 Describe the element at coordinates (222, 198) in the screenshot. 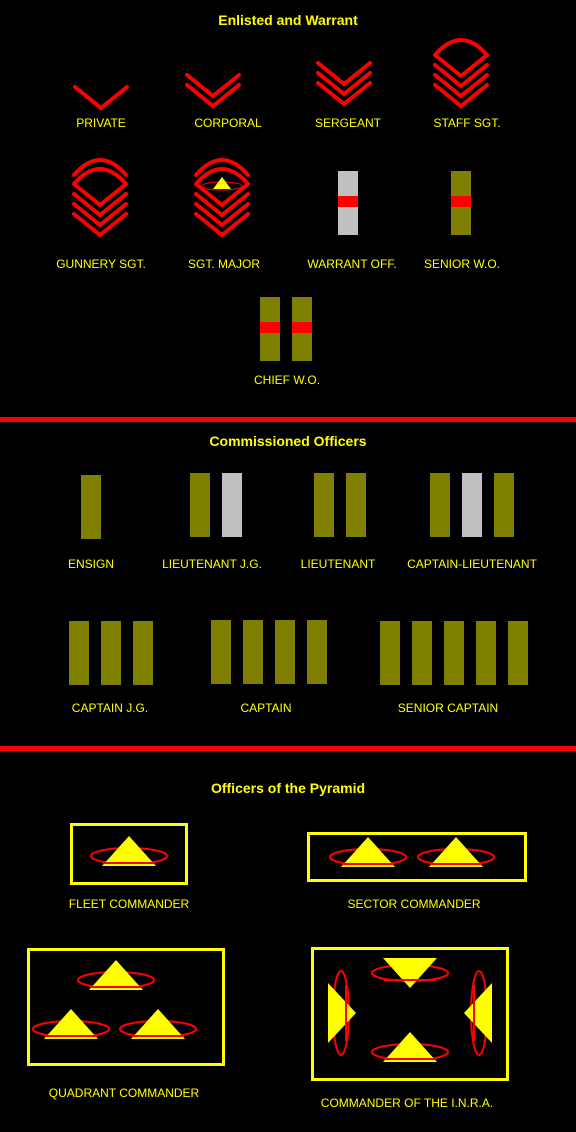

I see `sgt-major-insignia-icon` at that location.